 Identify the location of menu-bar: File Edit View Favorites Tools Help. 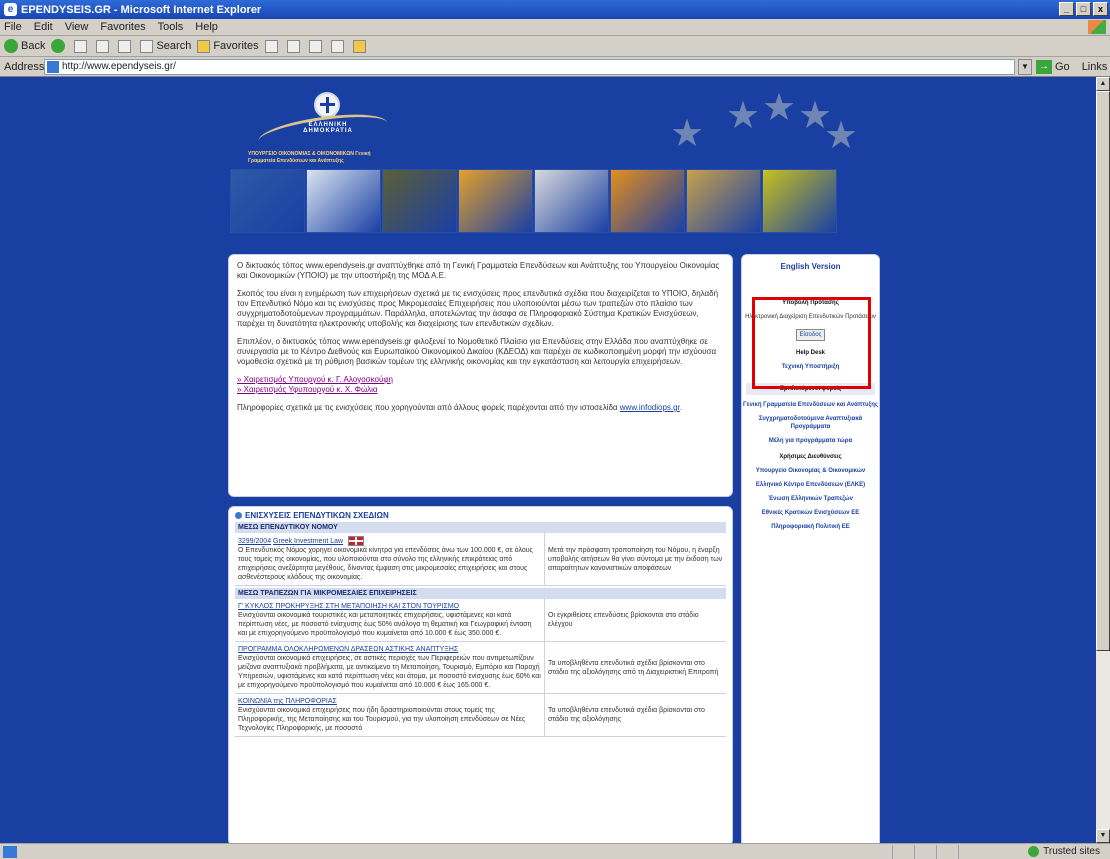
(555, 27).